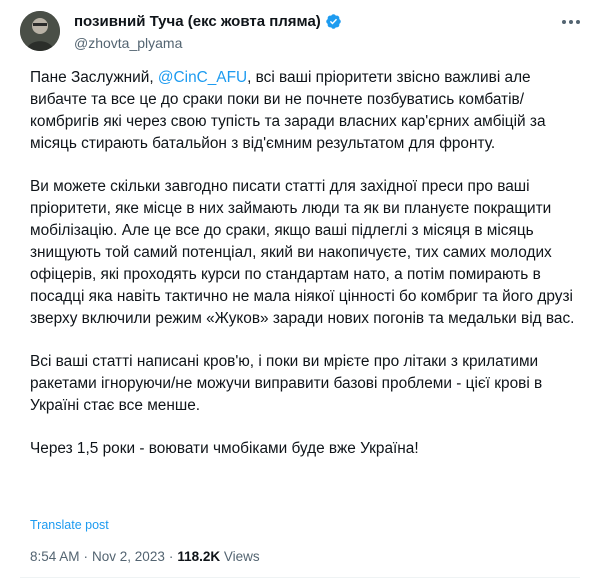  I want to click on avatar-image, so click(40, 31).